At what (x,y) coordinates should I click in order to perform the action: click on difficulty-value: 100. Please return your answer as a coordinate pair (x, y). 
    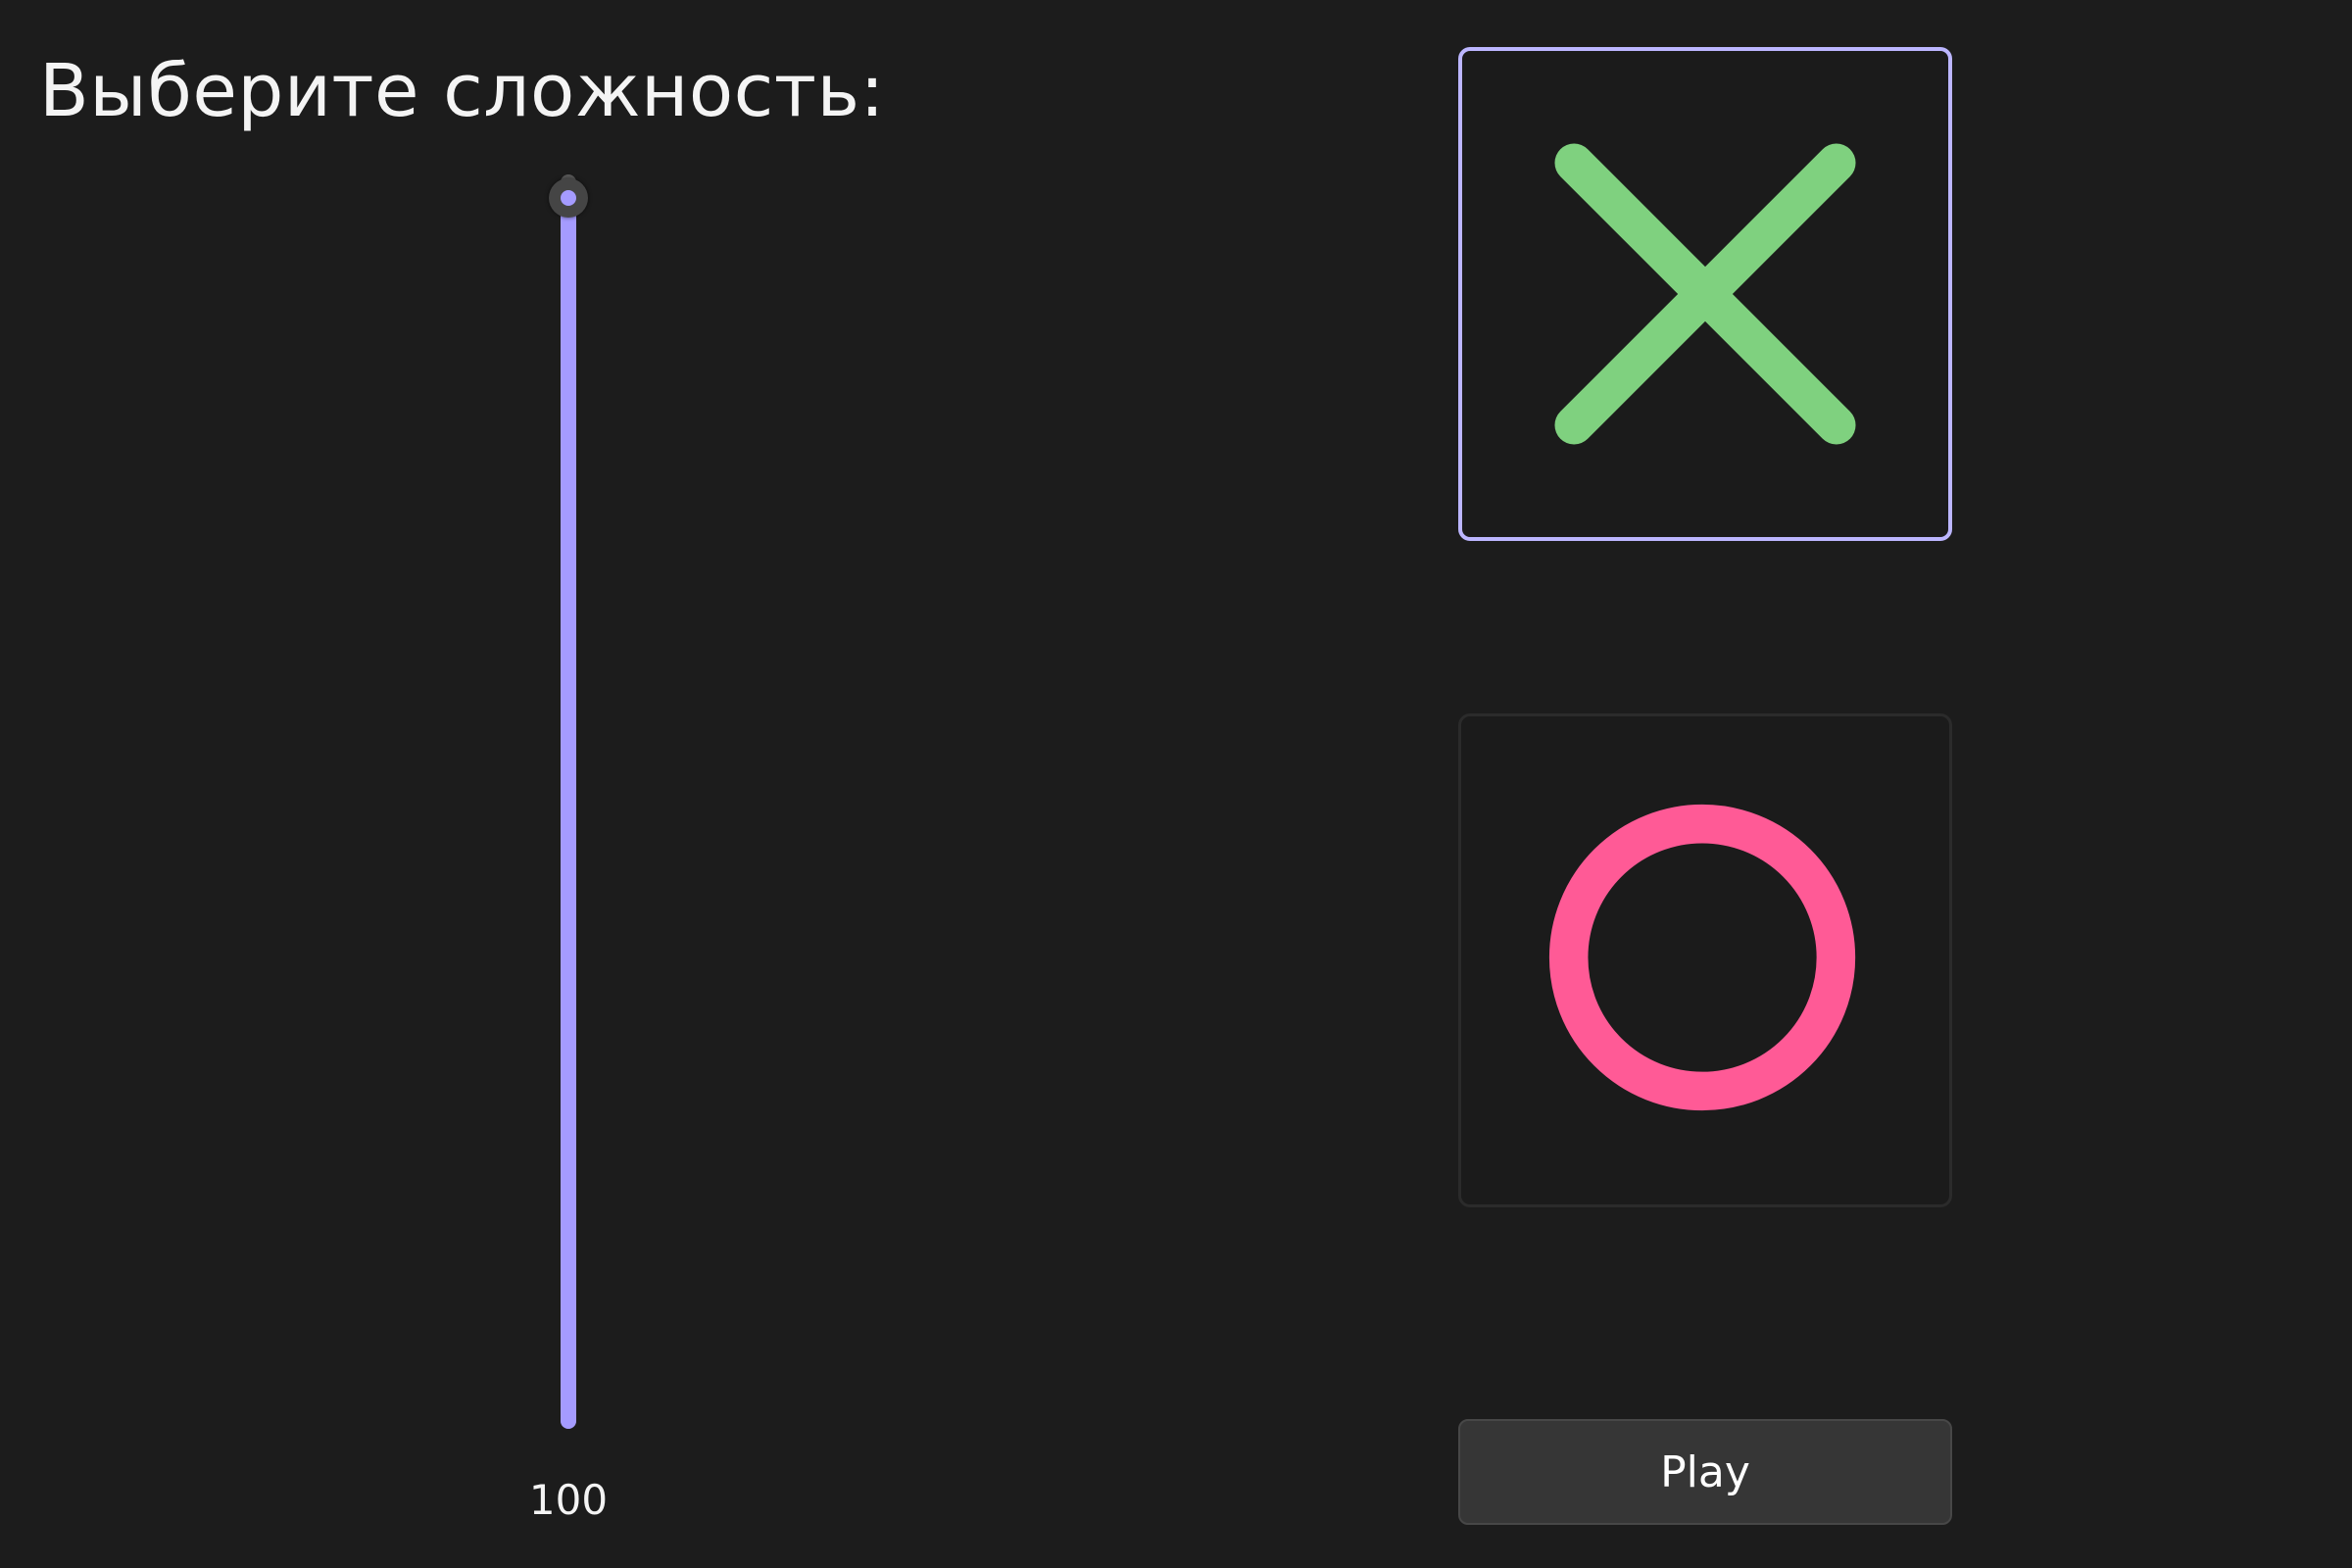
    Looking at the image, I should click on (568, 1500).